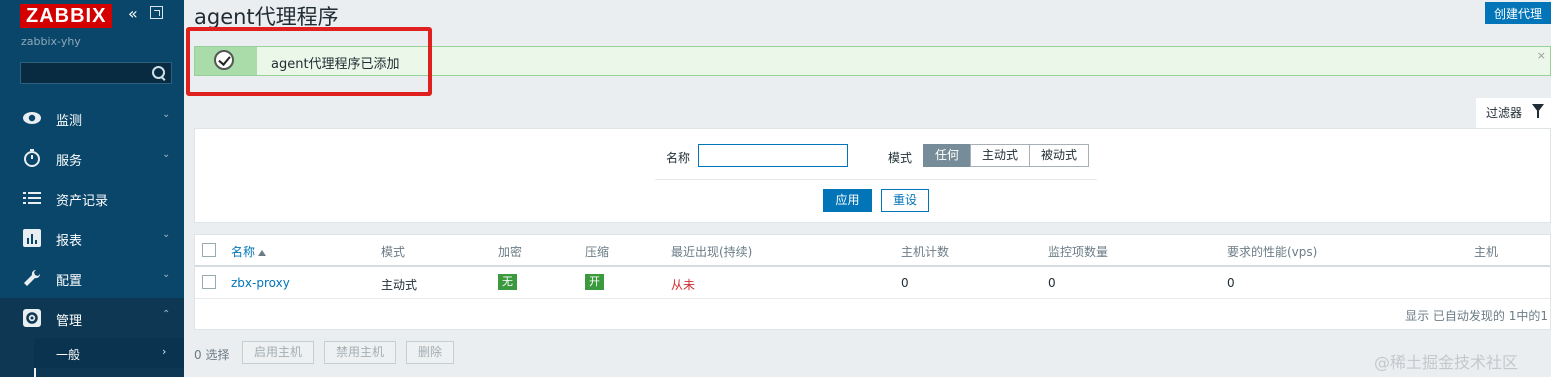 The width and height of the screenshot is (1551, 377). Describe the element at coordinates (872, 298) in the screenshot. I see `row-divider` at that location.